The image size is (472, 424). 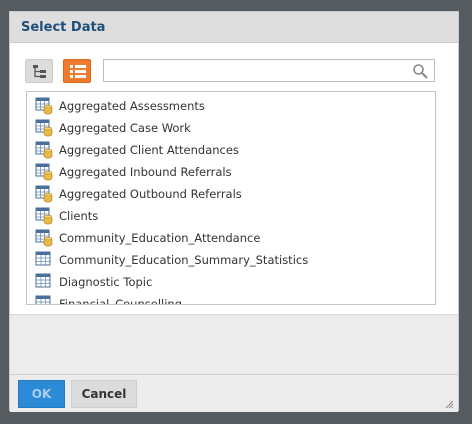 I want to click on list-view-icon, so click(x=78, y=71).